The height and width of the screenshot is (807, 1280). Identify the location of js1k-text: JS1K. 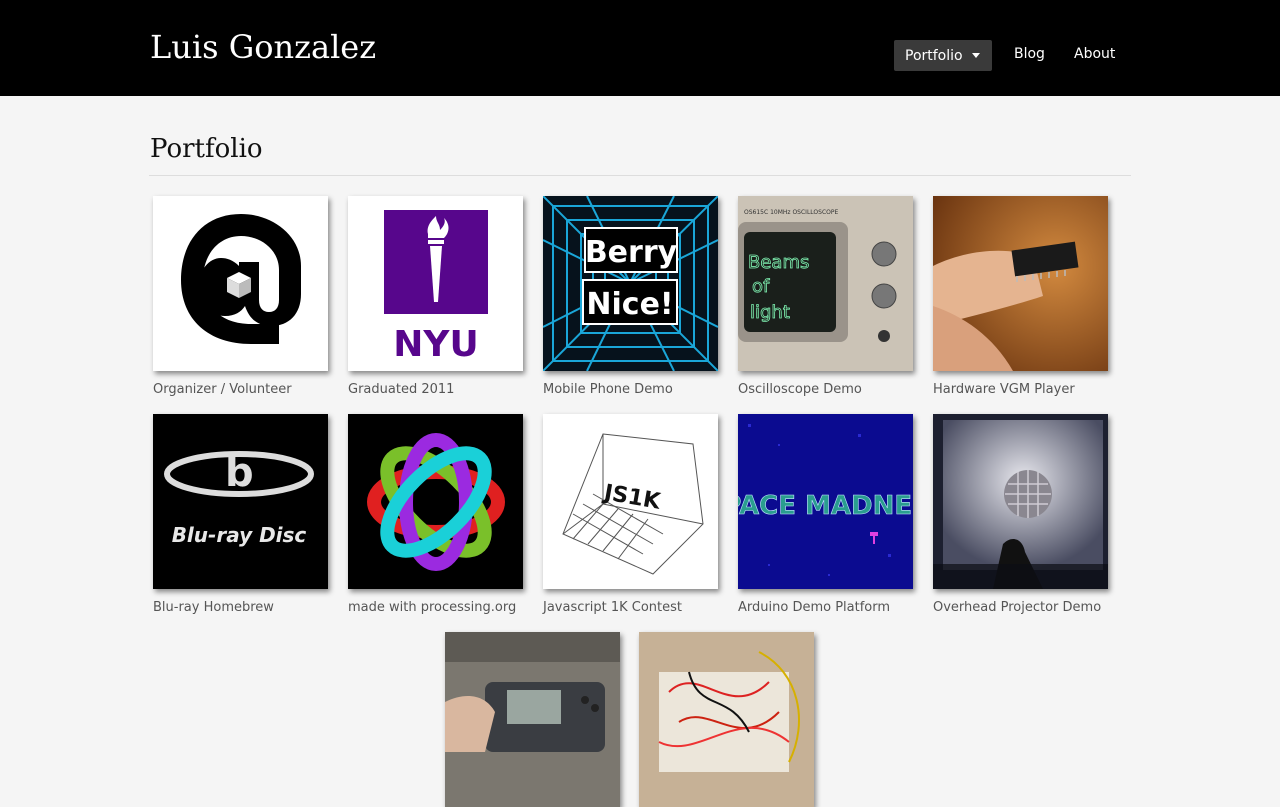
(631, 497).